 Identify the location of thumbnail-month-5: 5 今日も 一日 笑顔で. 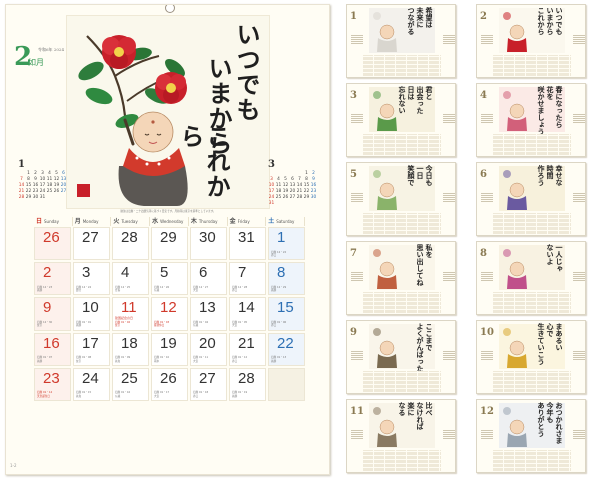
(401, 199).